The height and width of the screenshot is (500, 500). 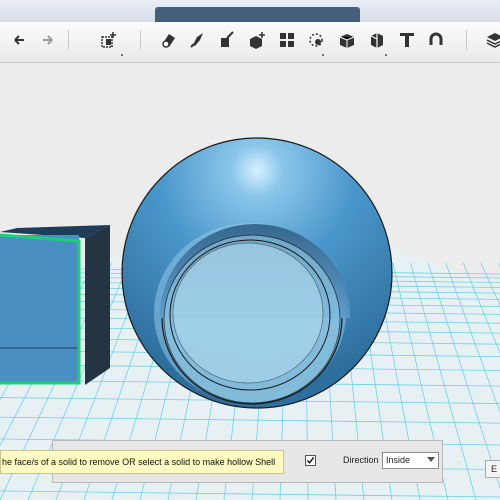 I want to click on redo-icon, so click(x=48, y=40).